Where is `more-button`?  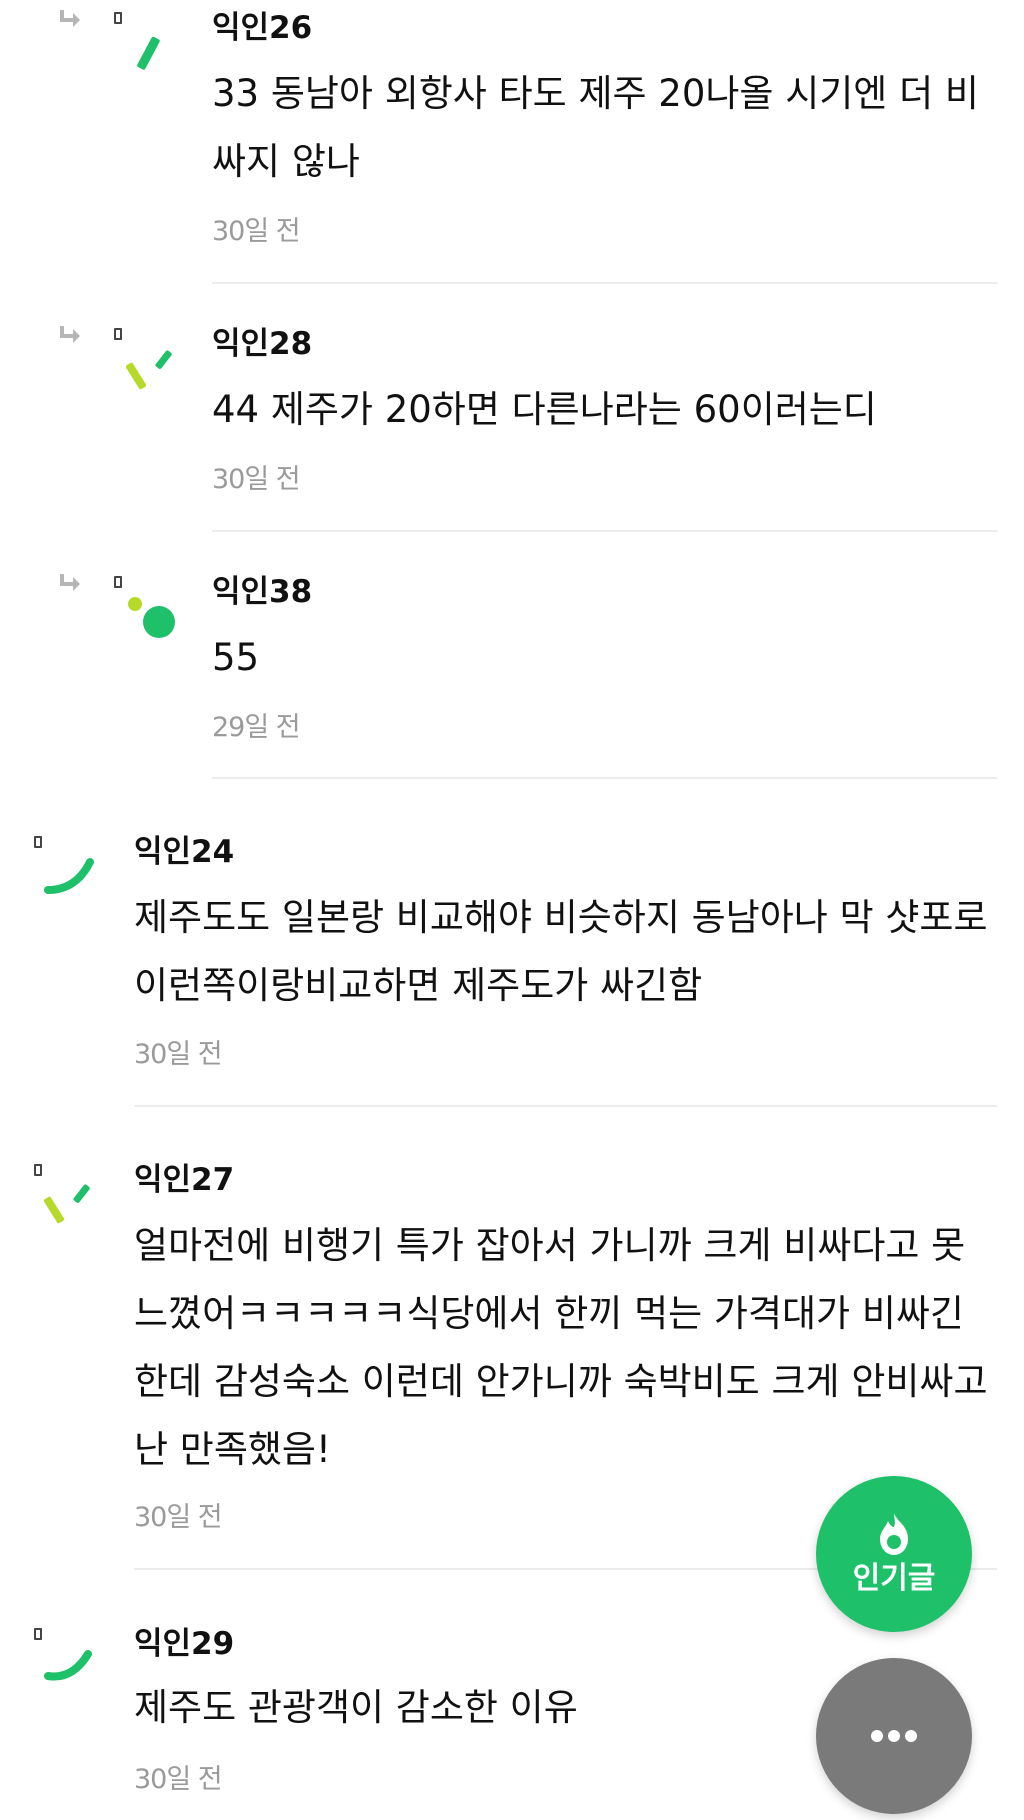
more-button is located at coordinates (894, 1736).